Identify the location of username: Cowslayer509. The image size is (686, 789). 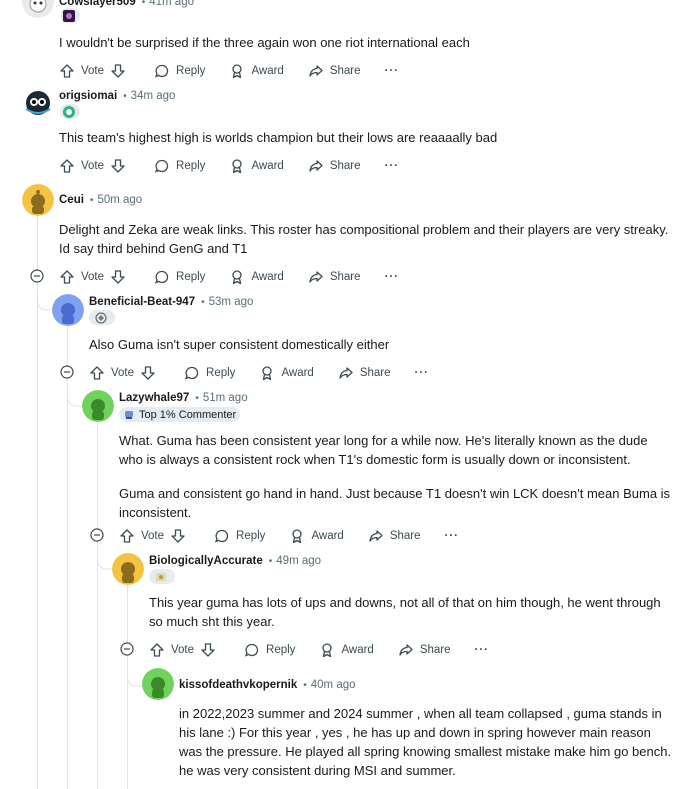
(97, 4).